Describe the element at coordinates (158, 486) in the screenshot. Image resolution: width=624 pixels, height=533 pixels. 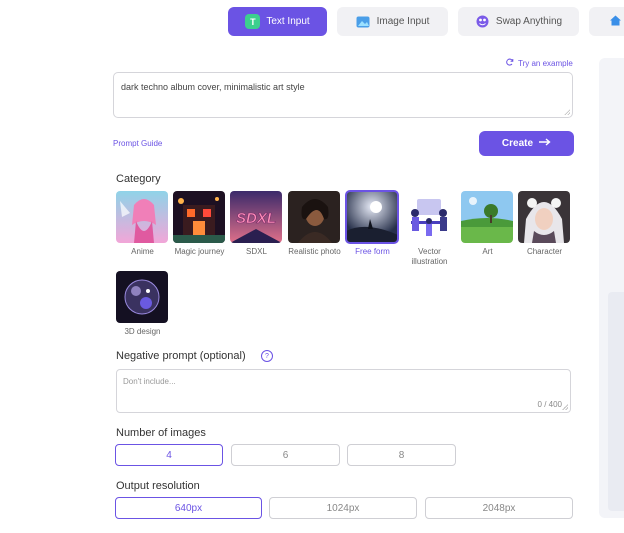
I see `output-resolution-title: Output resolution` at that location.